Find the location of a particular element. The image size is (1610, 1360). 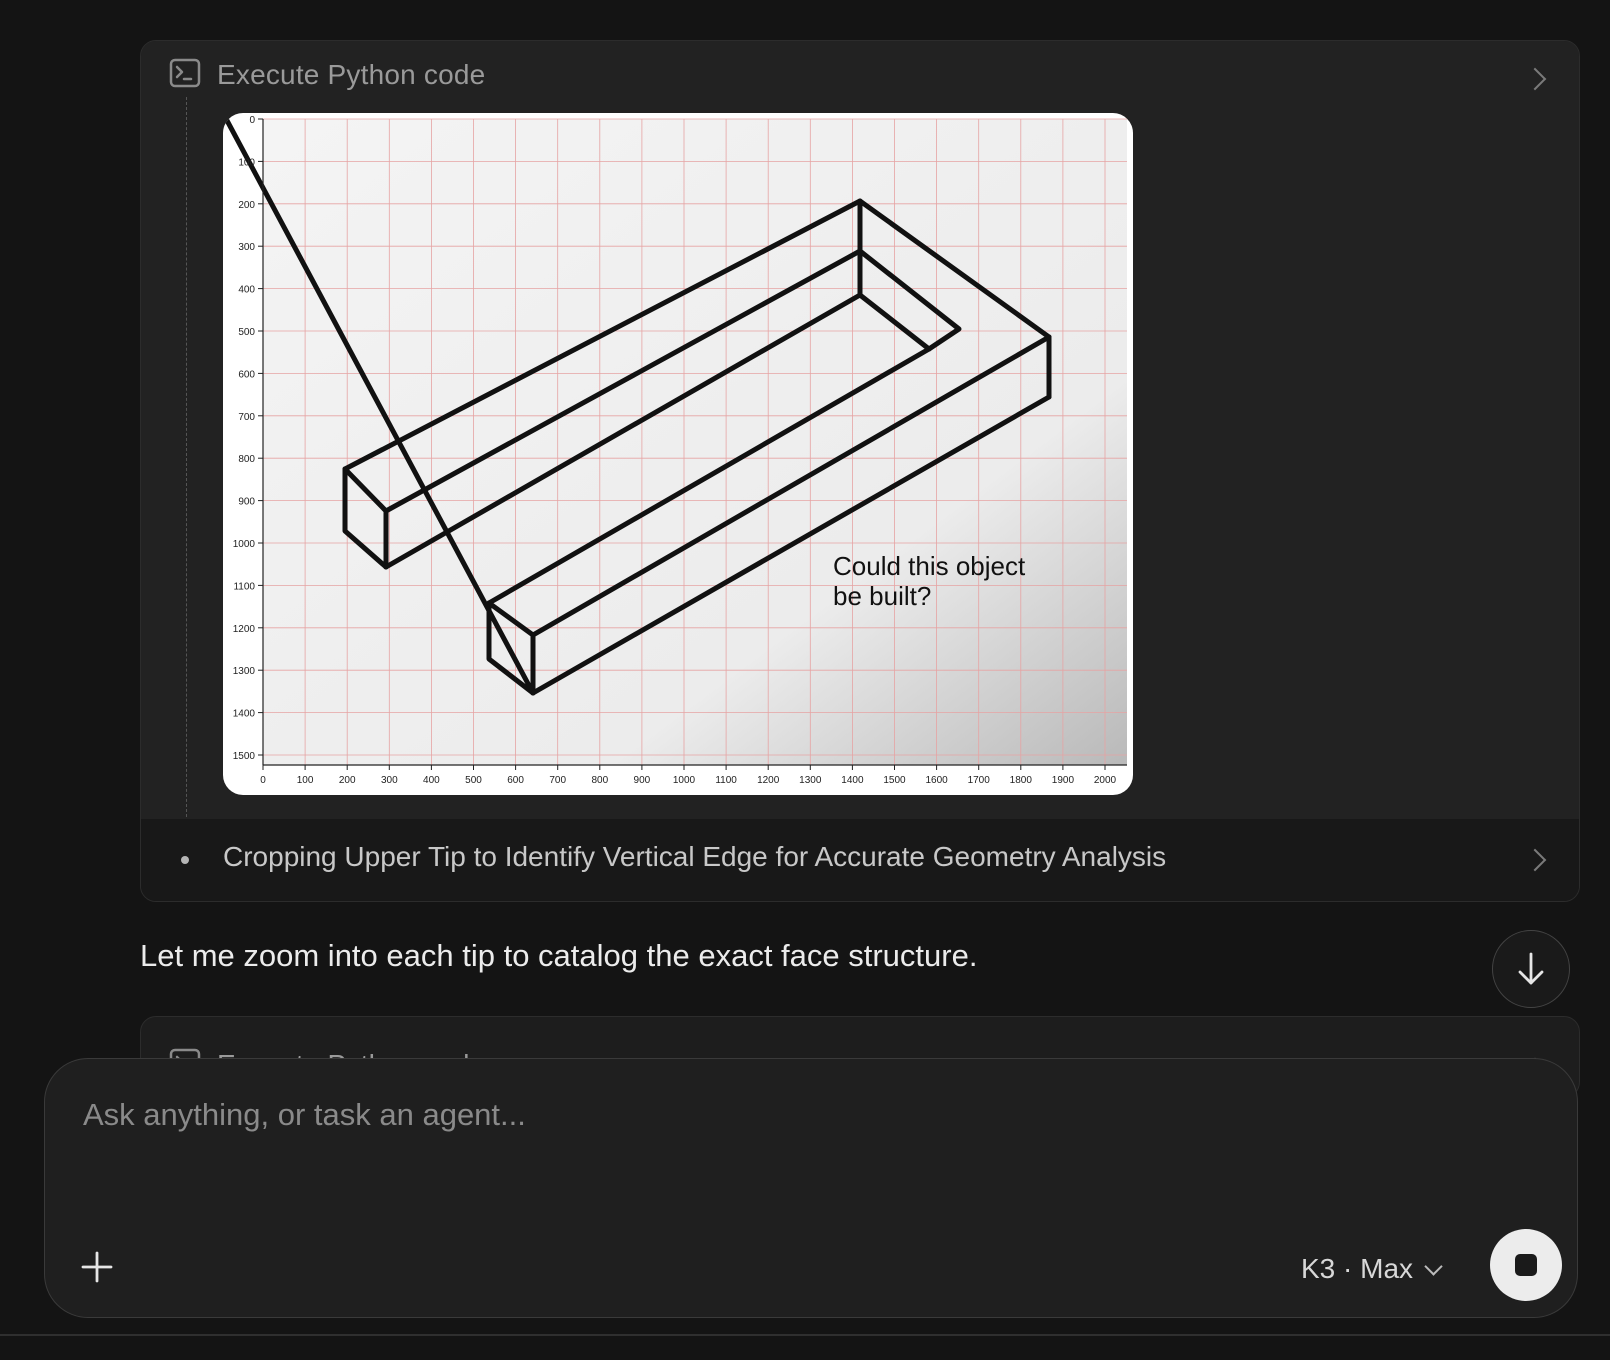

tool-call-label: Execute Python code is located at coordinates (351, 74).